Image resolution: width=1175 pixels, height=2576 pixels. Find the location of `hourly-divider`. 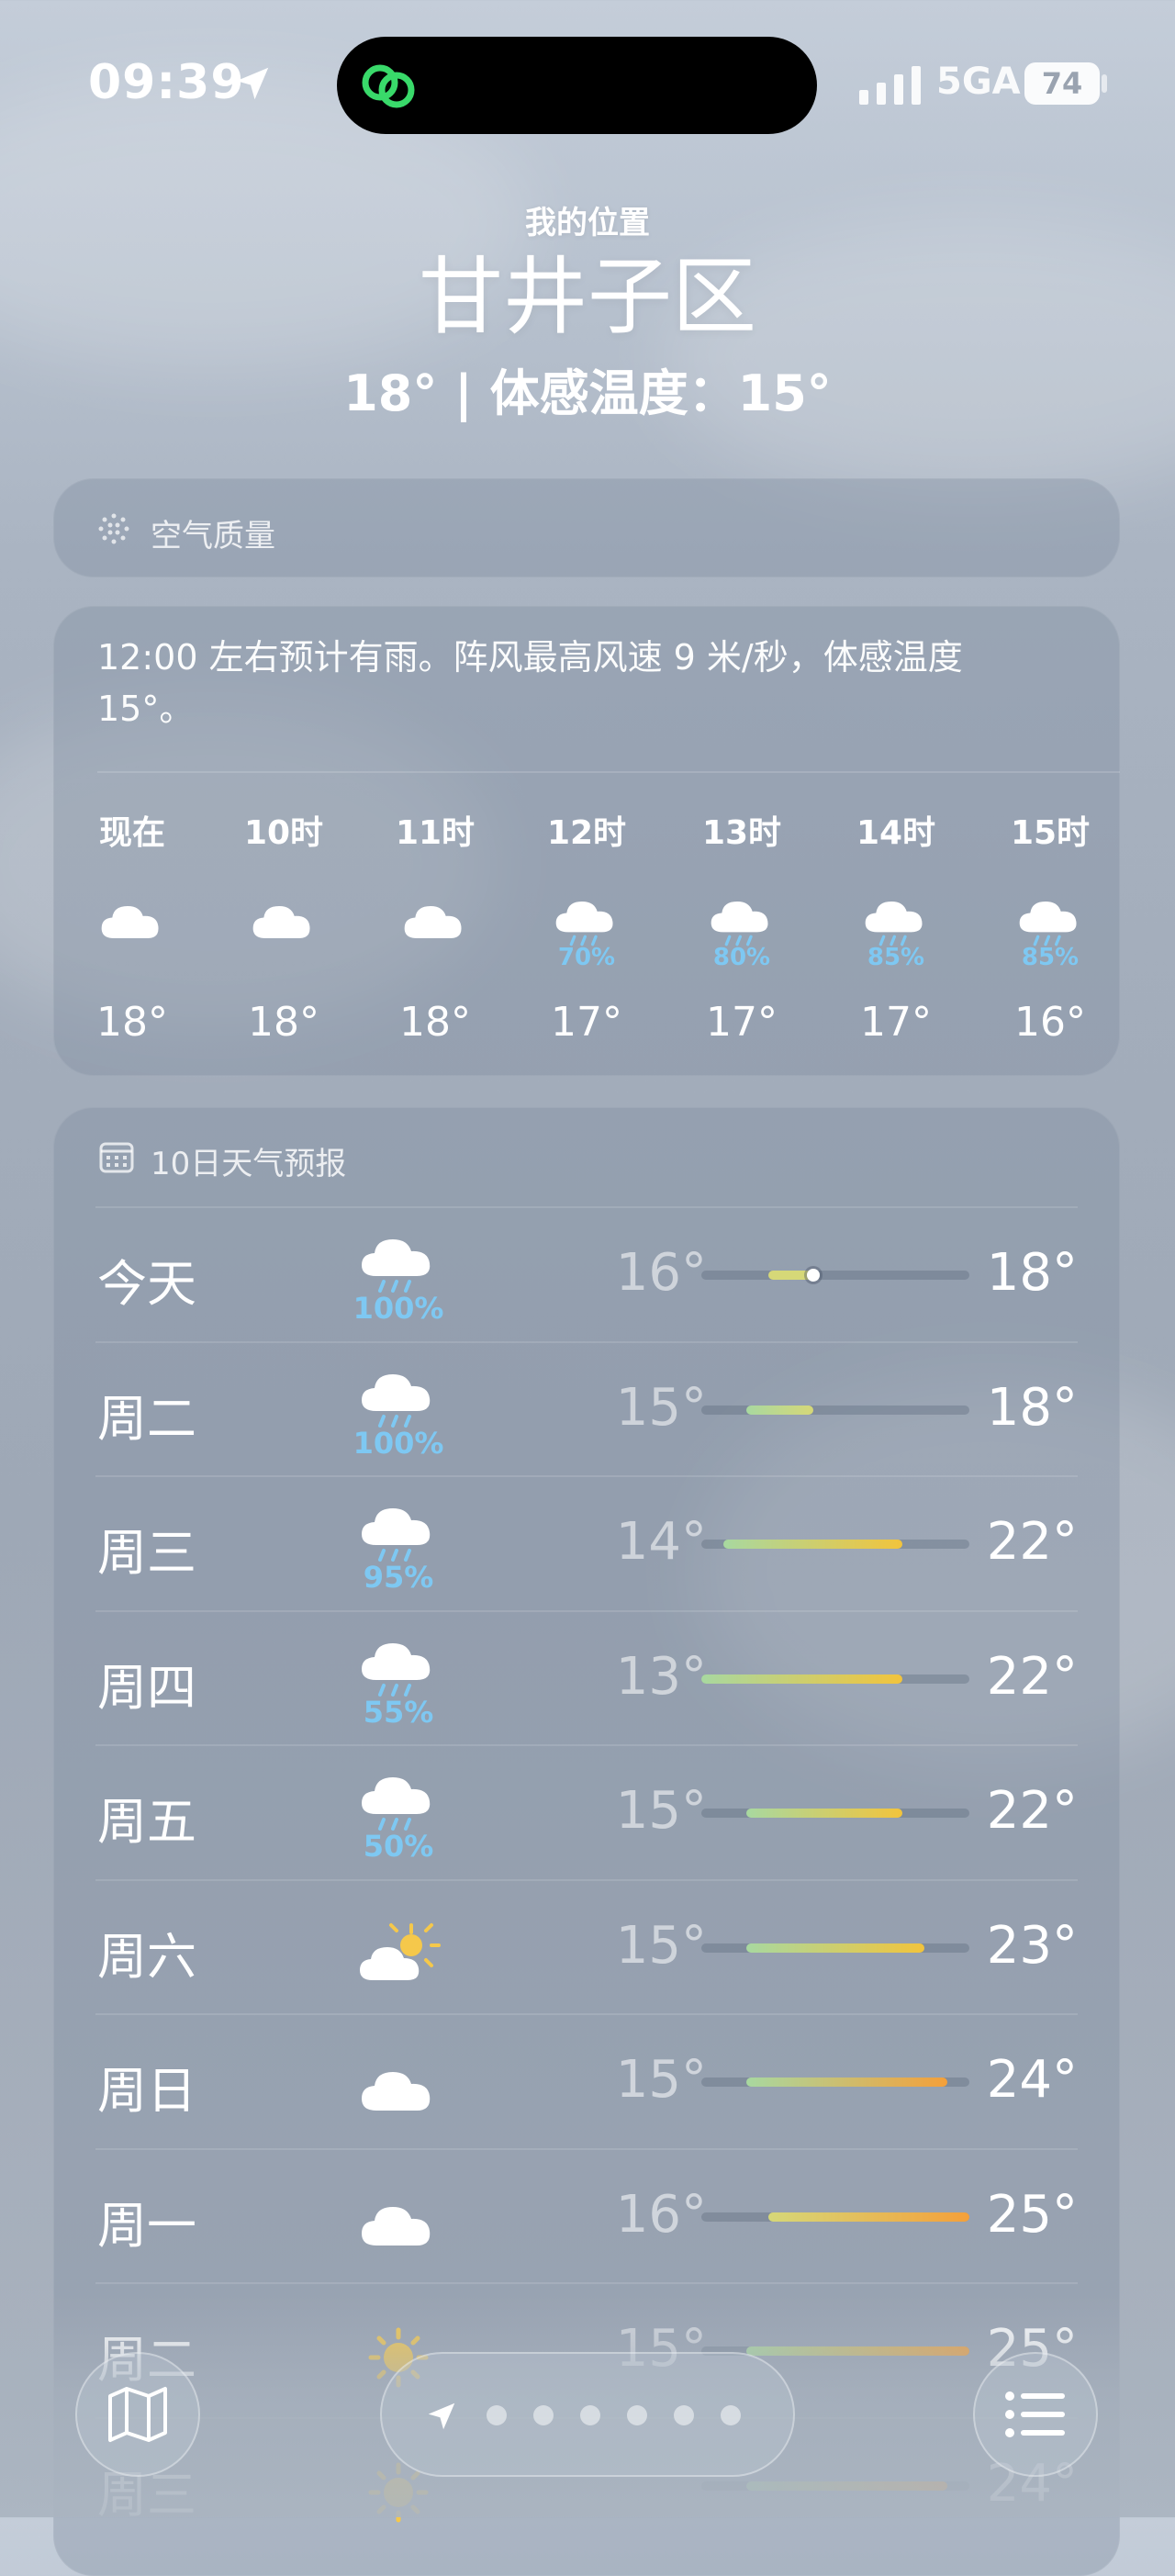

hourly-divider is located at coordinates (608, 772).